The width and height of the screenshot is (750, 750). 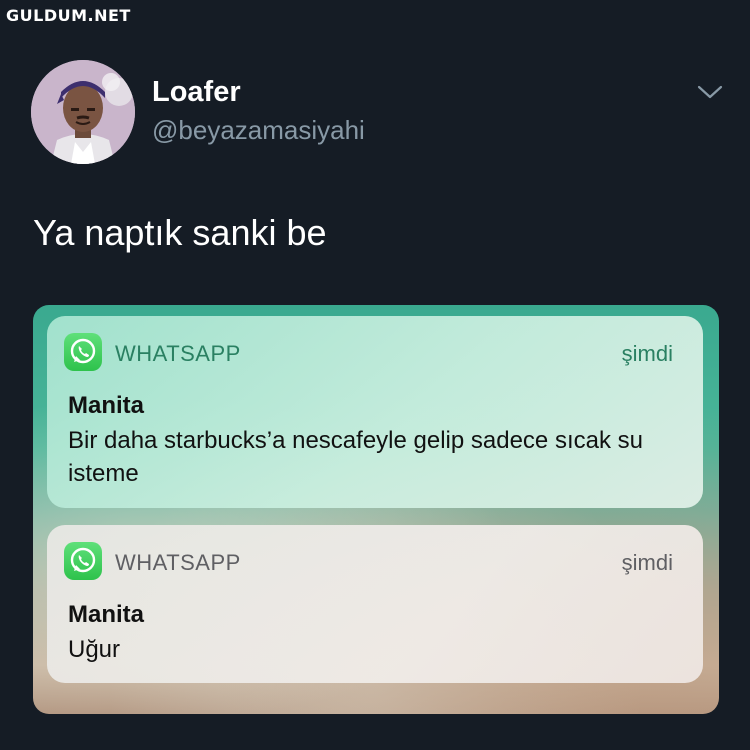 I want to click on tweet-text: Ya naptık sanki be, so click(x=180, y=232).